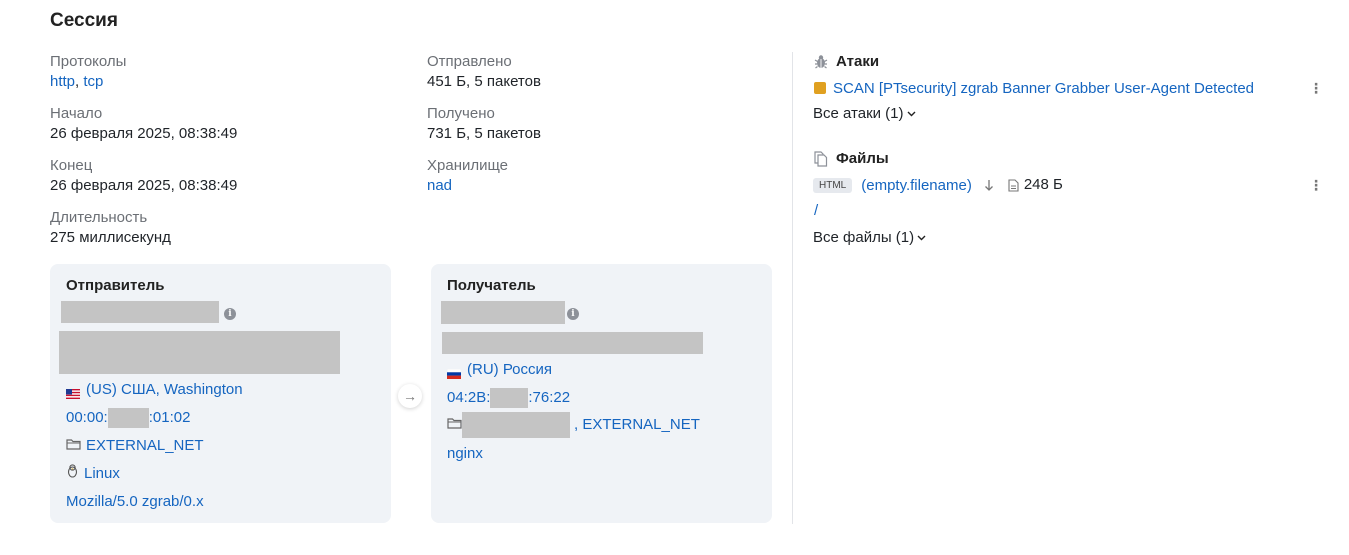 Image resolution: width=1349 pixels, height=555 pixels. Describe the element at coordinates (862, 158) in the screenshot. I see `files-title: Файлы` at that location.